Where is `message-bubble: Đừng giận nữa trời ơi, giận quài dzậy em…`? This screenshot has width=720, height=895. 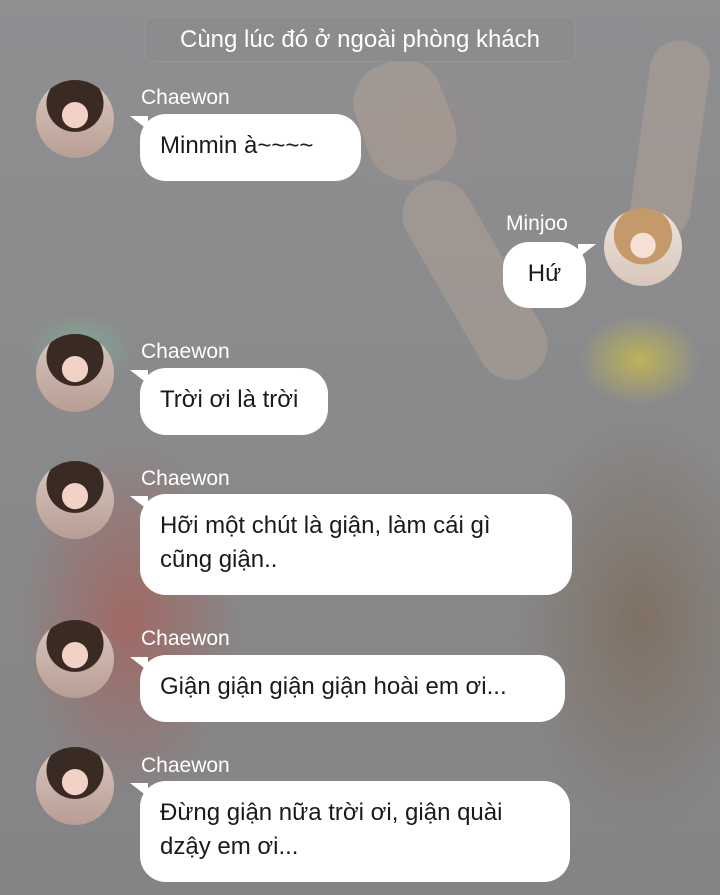 message-bubble: Đừng giận nữa trời ơi, giận quài dzậy em… is located at coordinates (350, 831).